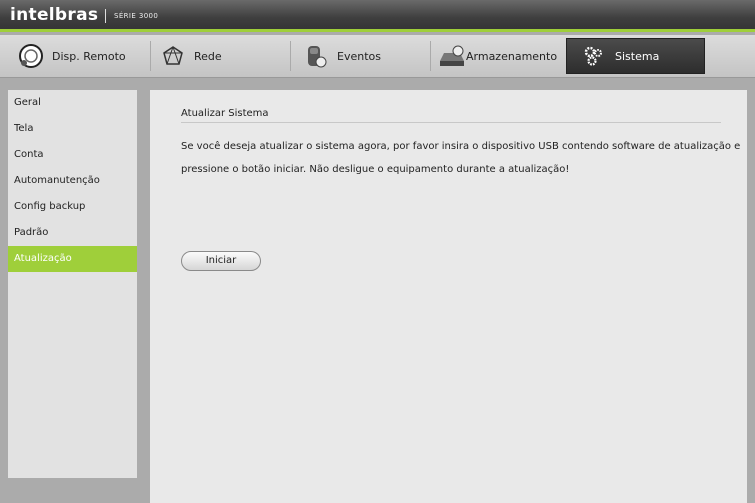 Image resolution: width=755 pixels, height=503 pixels. Describe the element at coordinates (377, 30) in the screenshot. I see `accent-stripe` at that location.